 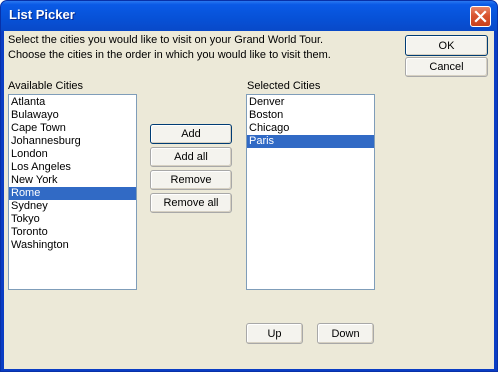 What do you see at coordinates (446, 45) in the screenshot?
I see `ok-button: OK` at bounding box center [446, 45].